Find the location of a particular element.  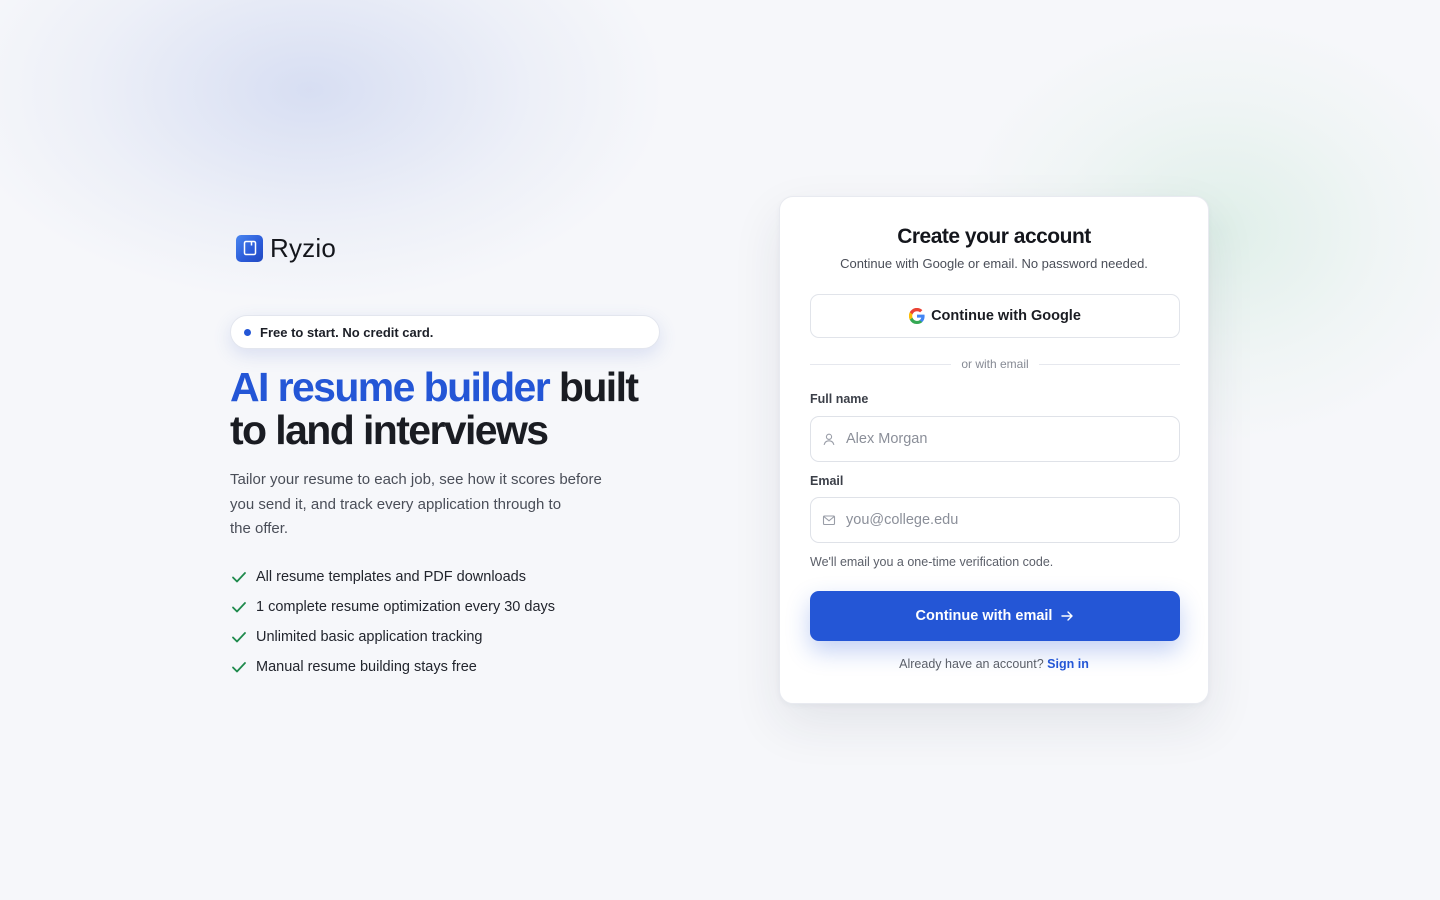

email-input is located at coordinates (1012, 520).